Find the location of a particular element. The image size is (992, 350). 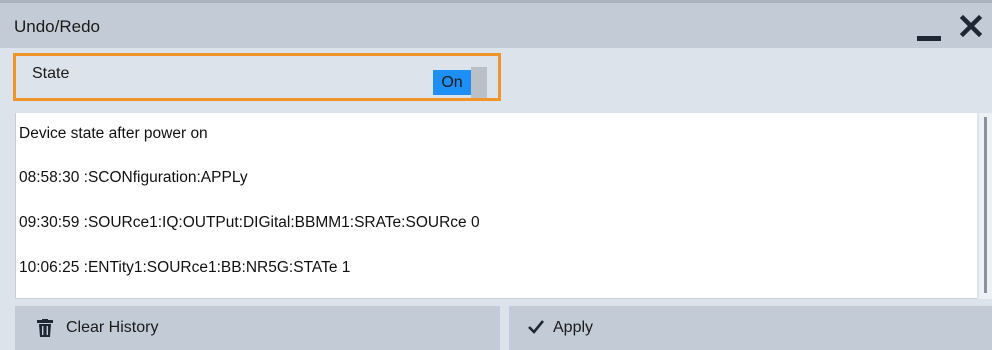

minimize-icon is located at coordinates (929, 38).